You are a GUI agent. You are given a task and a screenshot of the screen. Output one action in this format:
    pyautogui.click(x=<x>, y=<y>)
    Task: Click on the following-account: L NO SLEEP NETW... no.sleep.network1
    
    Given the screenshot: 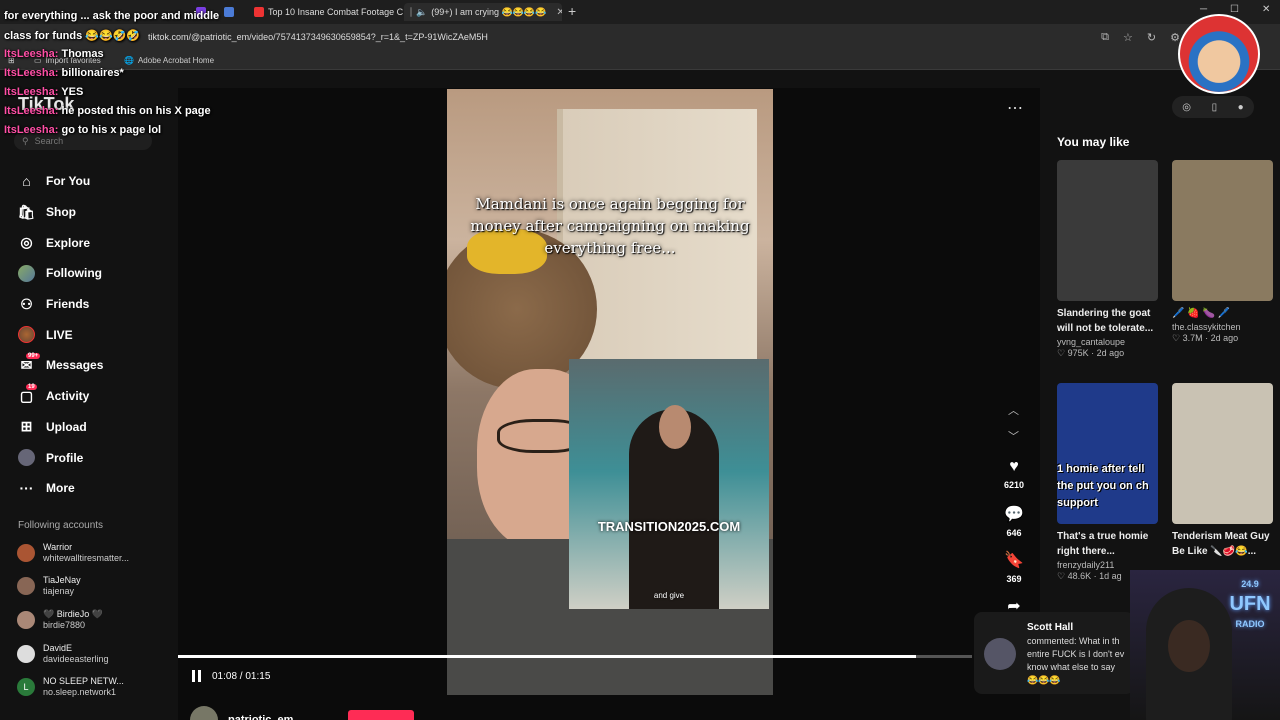 What is the action you would take?
    pyautogui.click(x=70, y=687)
    